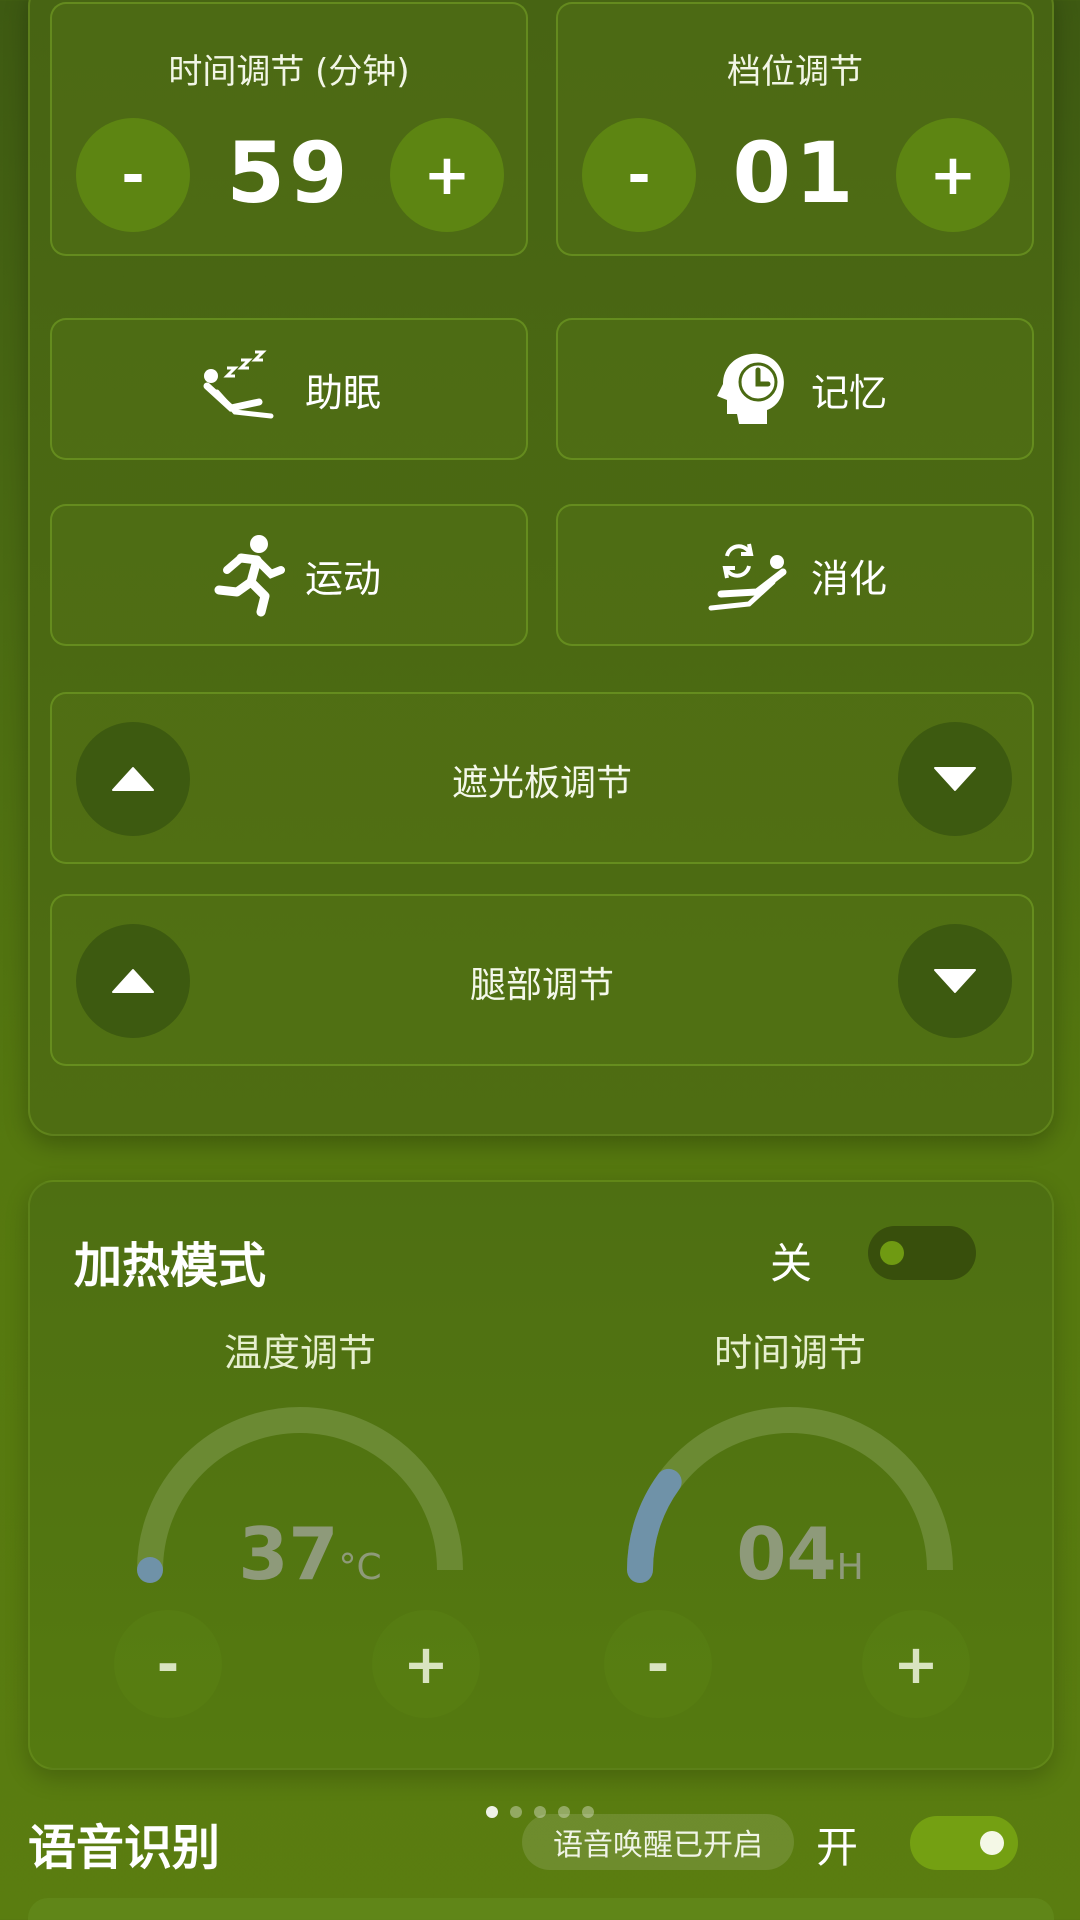 The height and width of the screenshot is (1920, 1080). I want to click on leg-adjust-row: 腿部调节, so click(542, 980).